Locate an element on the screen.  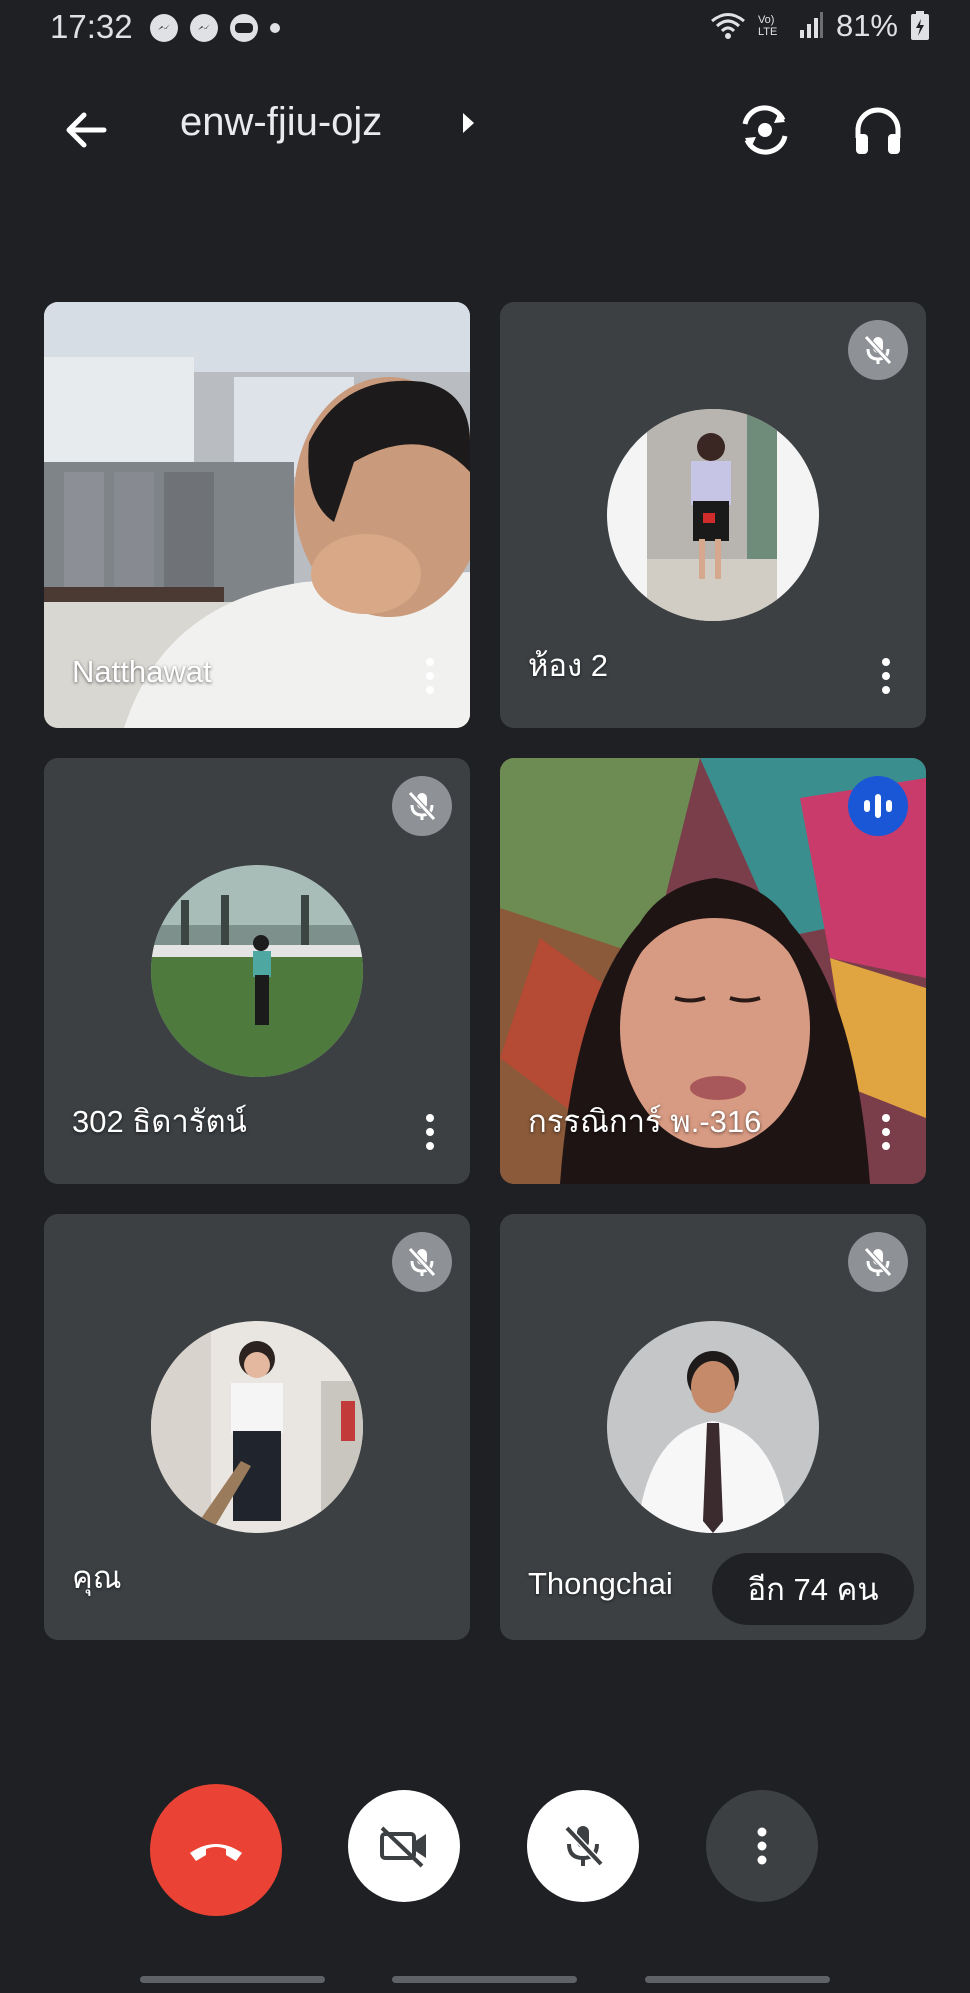
more-notifications-dot is located at coordinates (275, 28).